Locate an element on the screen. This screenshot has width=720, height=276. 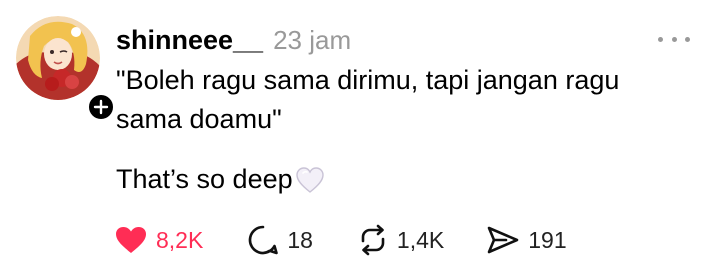
avatar is located at coordinates (58, 58).